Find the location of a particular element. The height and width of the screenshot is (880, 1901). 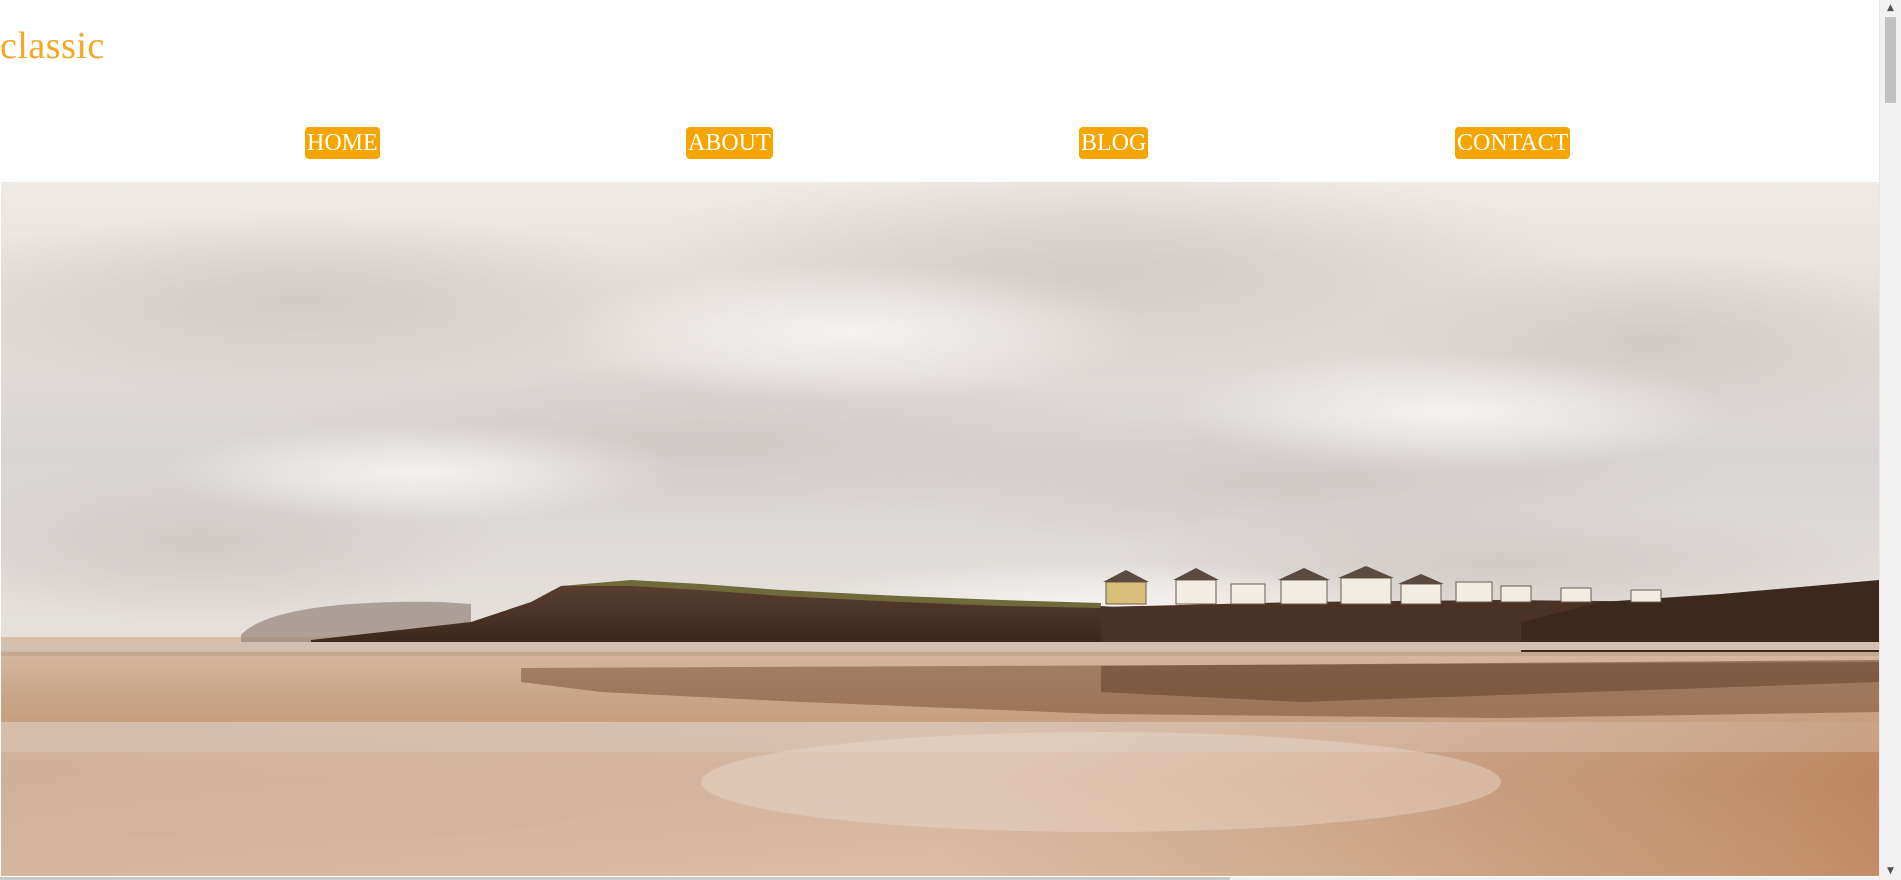

site-logo: classic is located at coordinates (52, 46).